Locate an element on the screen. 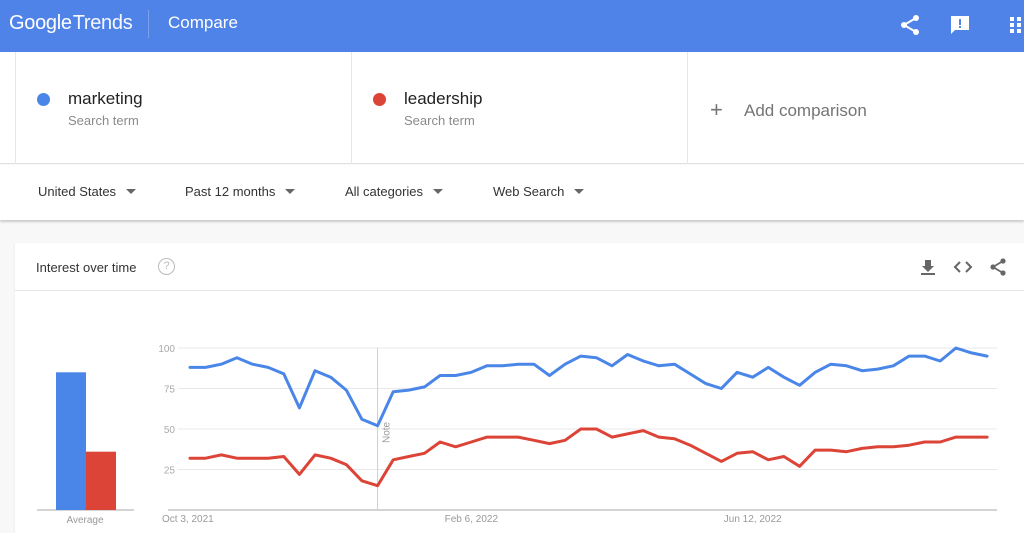 This screenshot has height=533, width=1024. average-bar-chart: Average is located at coordinates (85, 449).